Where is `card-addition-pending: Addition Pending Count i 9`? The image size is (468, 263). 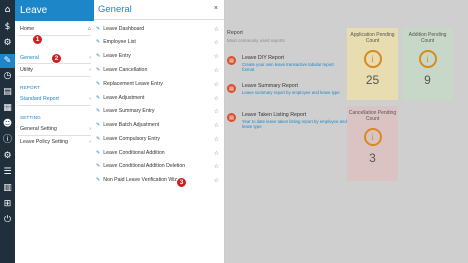 card-addition-pending: Addition Pending Count i 9 is located at coordinates (427, 64).